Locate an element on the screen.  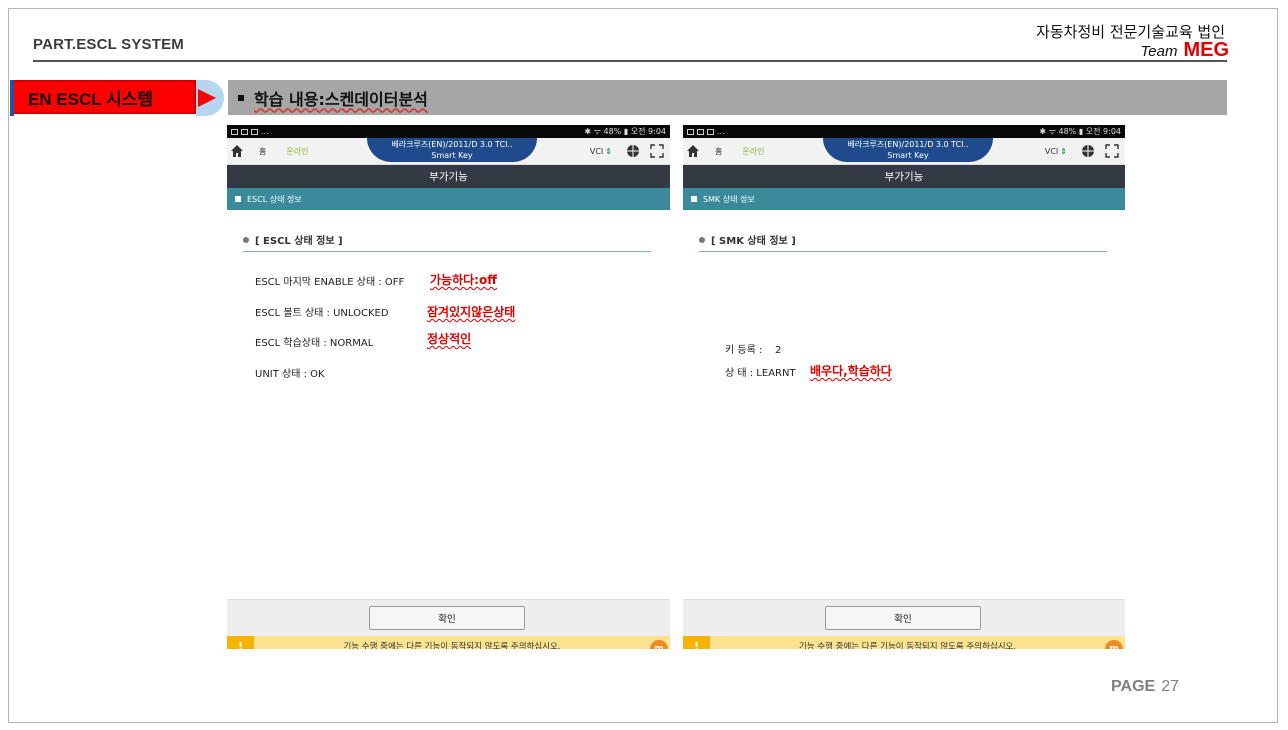
topic-bar: 학습 내용:스켄데이터분석 is located at coordinates (727, 97).